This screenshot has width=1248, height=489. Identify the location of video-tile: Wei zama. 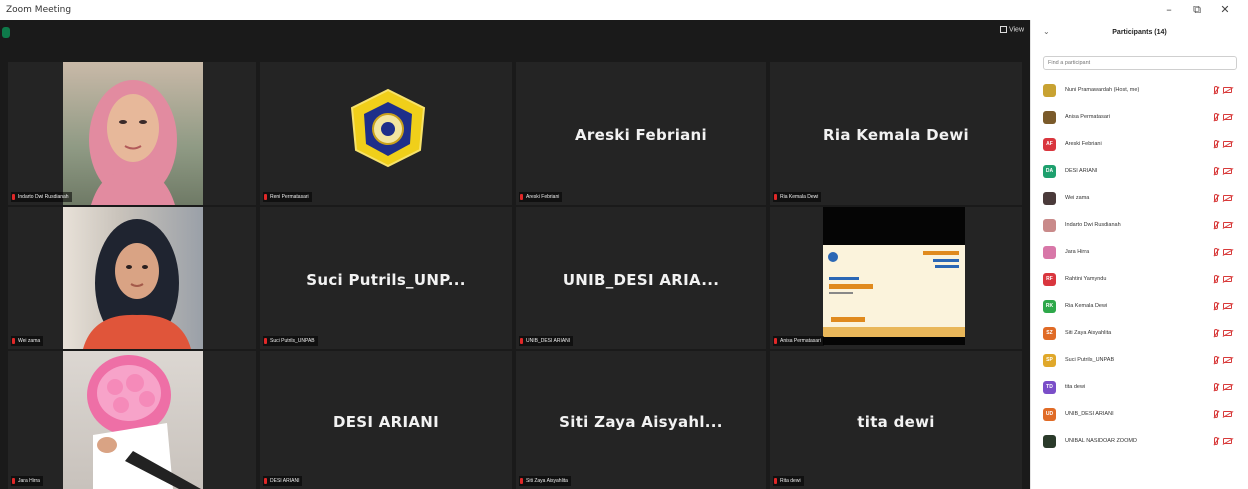
(132, 278).